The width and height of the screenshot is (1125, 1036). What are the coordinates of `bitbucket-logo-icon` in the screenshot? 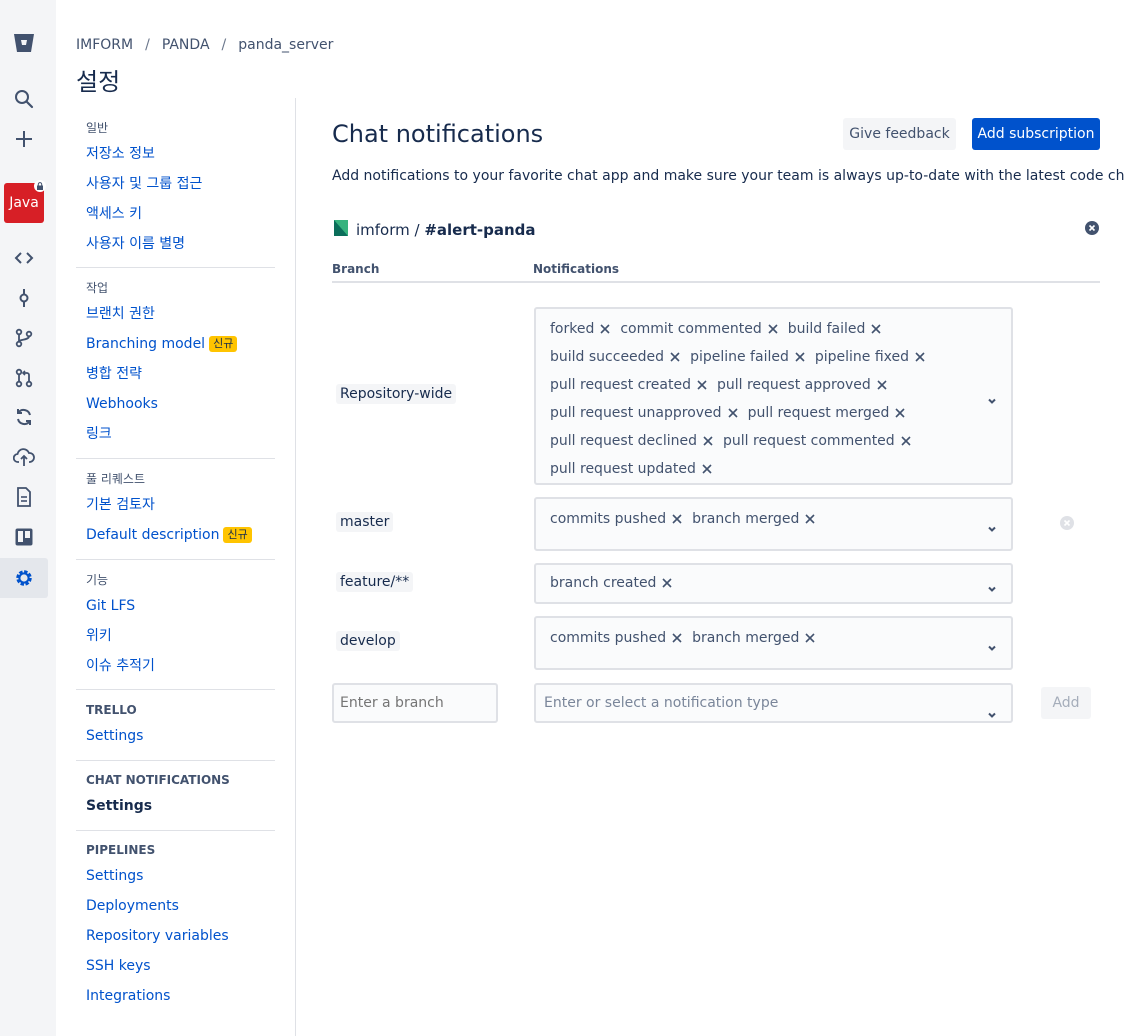 It's located at (24, 43).